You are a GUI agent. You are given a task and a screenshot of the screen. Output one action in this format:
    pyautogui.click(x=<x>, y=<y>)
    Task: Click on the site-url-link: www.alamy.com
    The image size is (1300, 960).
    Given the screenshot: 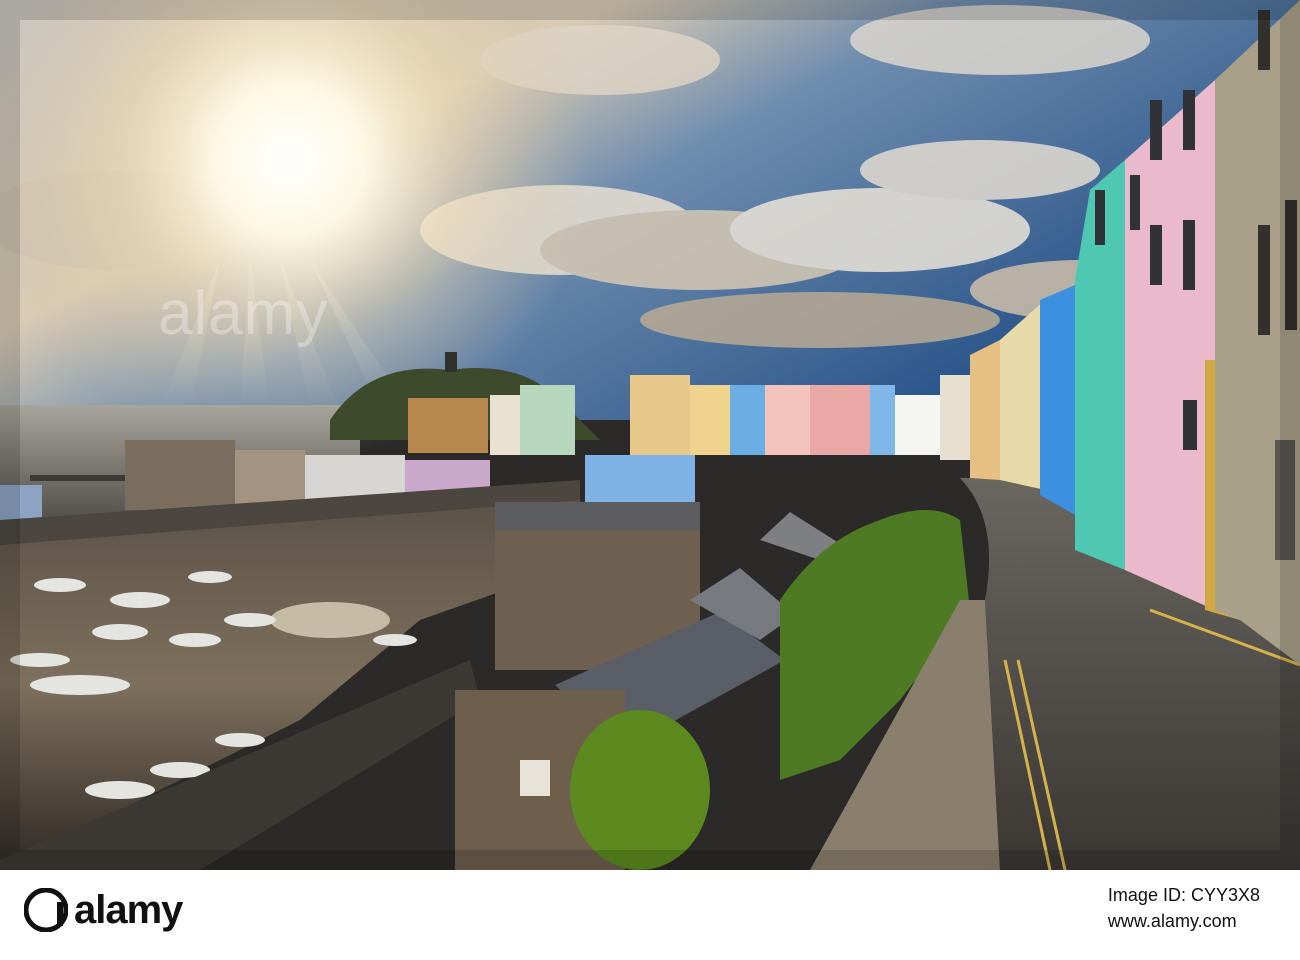 What is the action you would take?
    pyautogui.click(x=1184, y=921)
    